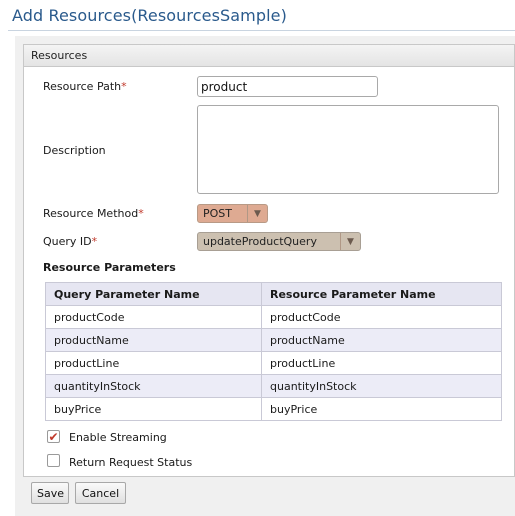 The image size is (515, 516). What do you see at coordinates (381, 294) in the screenshot?
I see `column-header-resource-parameter: Resource Parameter Name` at bounding box center [381, 294].